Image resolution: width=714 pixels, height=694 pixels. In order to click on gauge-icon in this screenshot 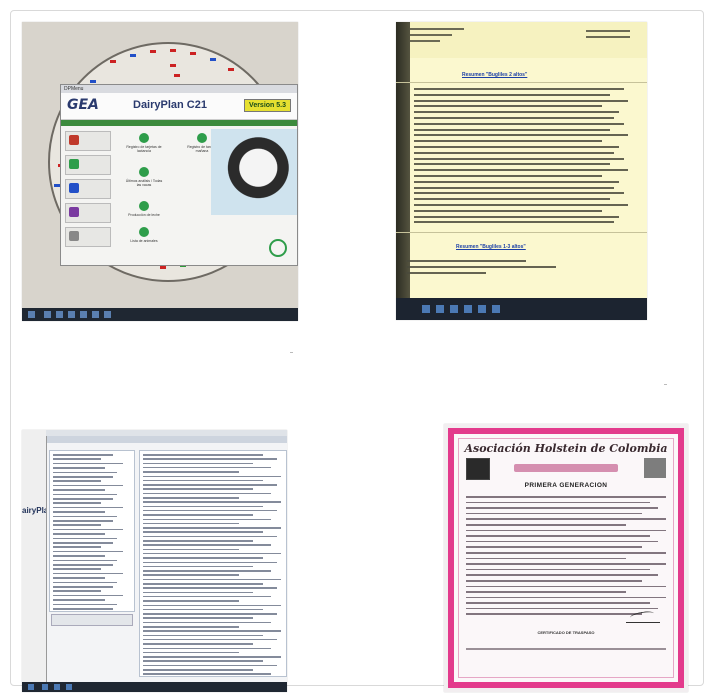, I will do `click(278, 248)`.